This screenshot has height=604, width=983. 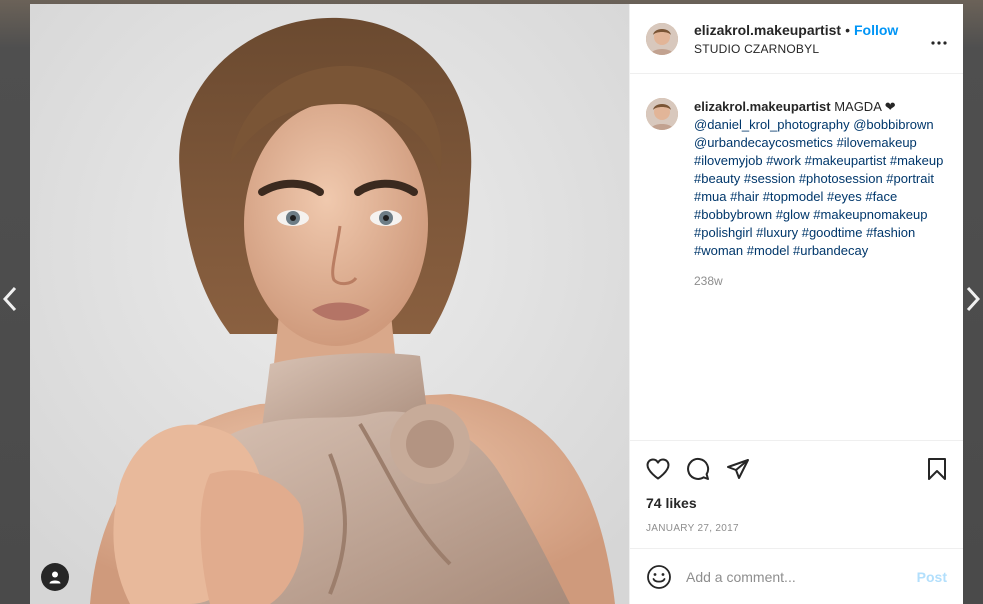 What do you see at coordinates (939, 39) in the screenshot?
I see `more-options-icon` at bounding box center [939, 39].